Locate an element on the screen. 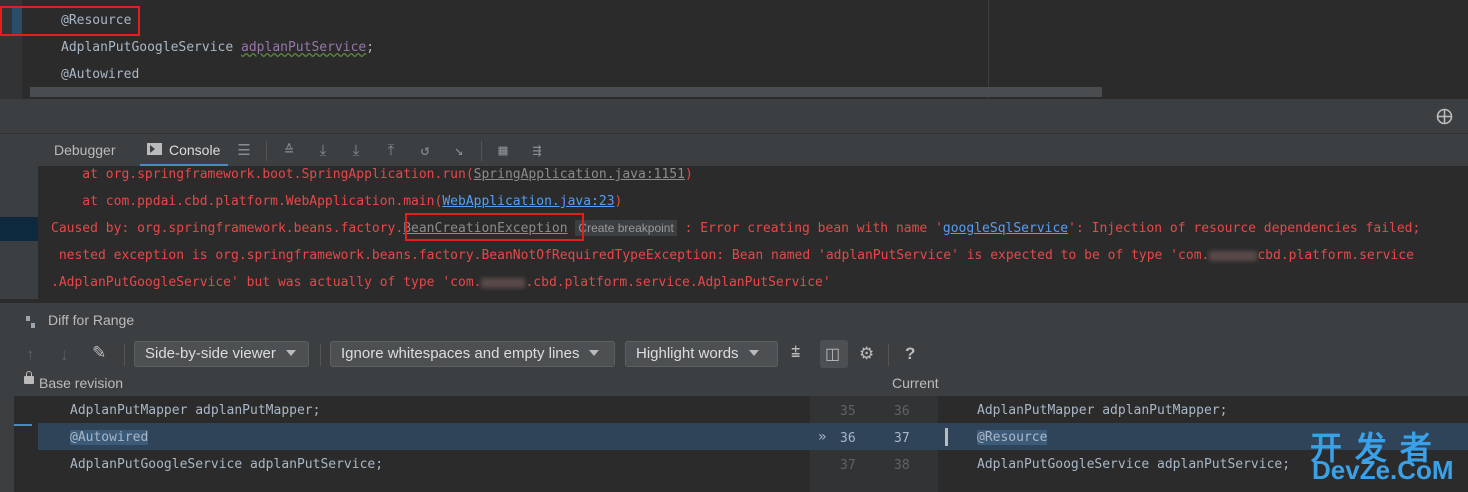 This screenshot has width=1468, height=492. current-label: Current is located at coordinates (915, 383).